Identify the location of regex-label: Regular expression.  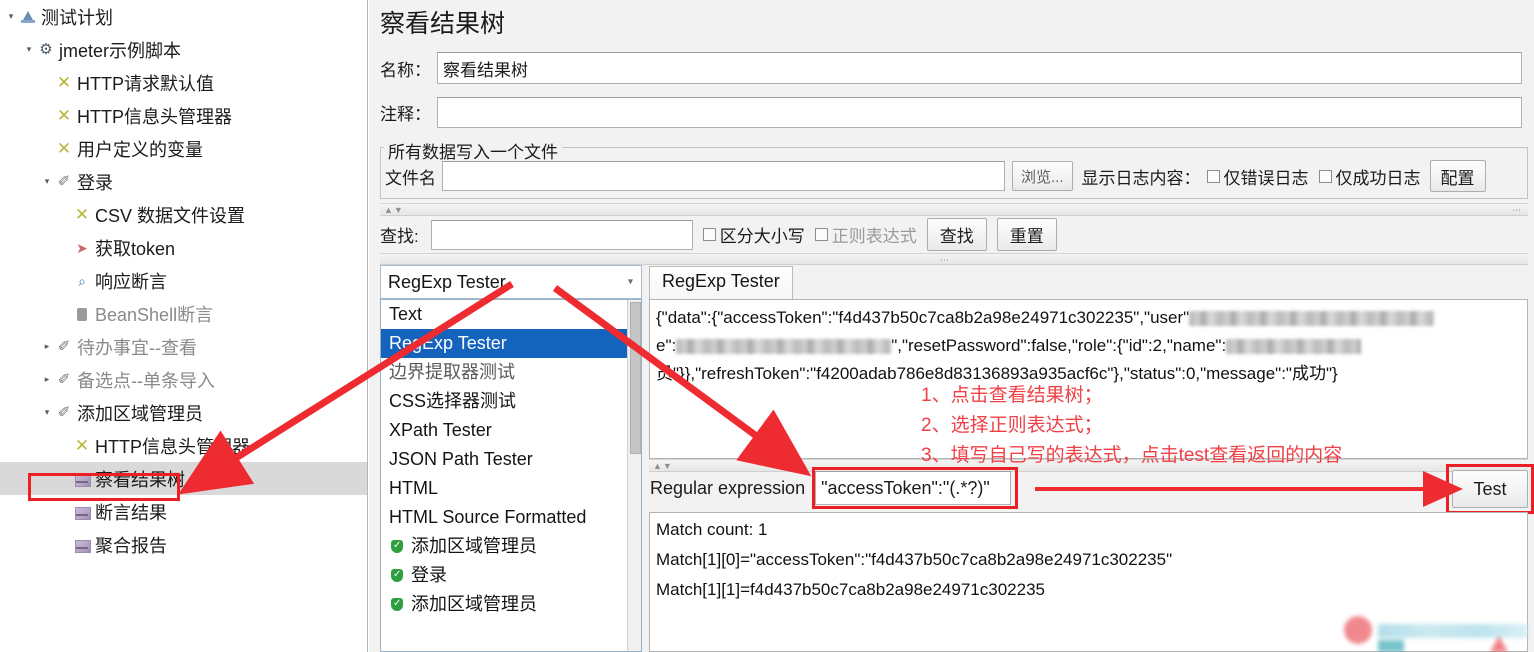
(728, 487).